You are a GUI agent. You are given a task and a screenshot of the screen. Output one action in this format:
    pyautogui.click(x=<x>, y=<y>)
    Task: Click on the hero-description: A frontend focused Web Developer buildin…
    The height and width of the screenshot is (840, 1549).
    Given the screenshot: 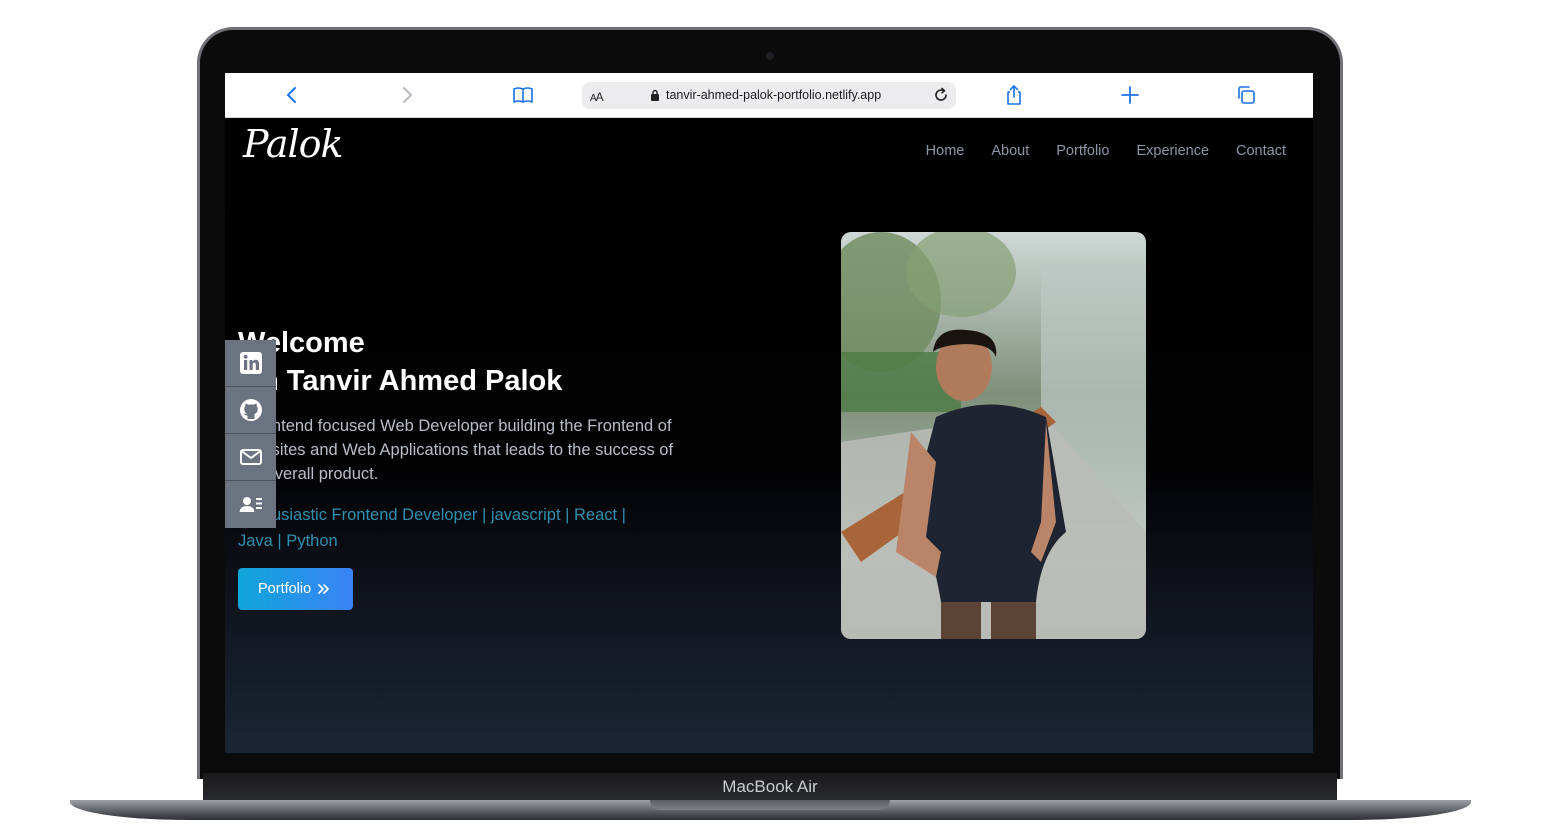 What is the action you would take?
    pyautogui.click(x=456, y=450)
    